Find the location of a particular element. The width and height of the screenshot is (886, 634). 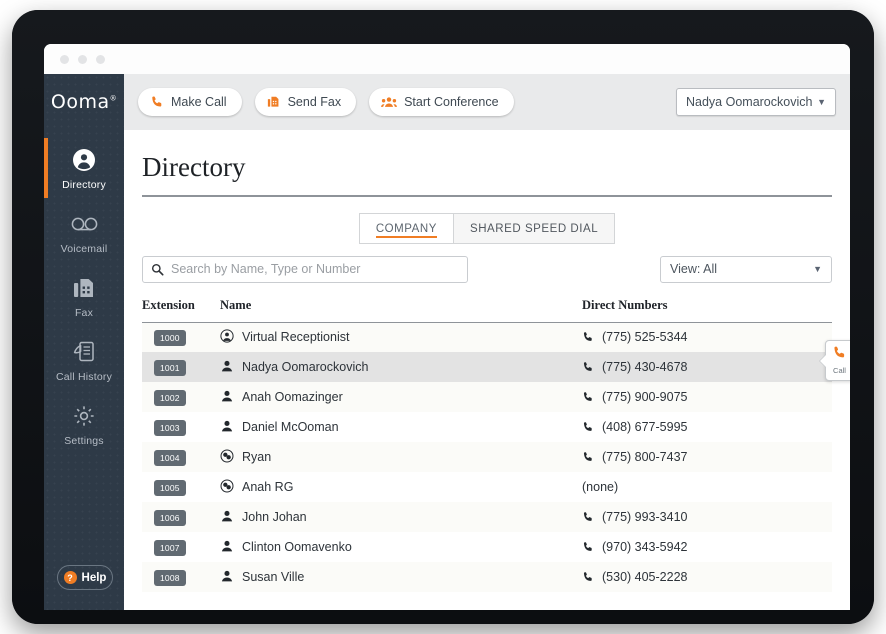

sidebar-item-label: Call History is located at coordinates (84, 377).